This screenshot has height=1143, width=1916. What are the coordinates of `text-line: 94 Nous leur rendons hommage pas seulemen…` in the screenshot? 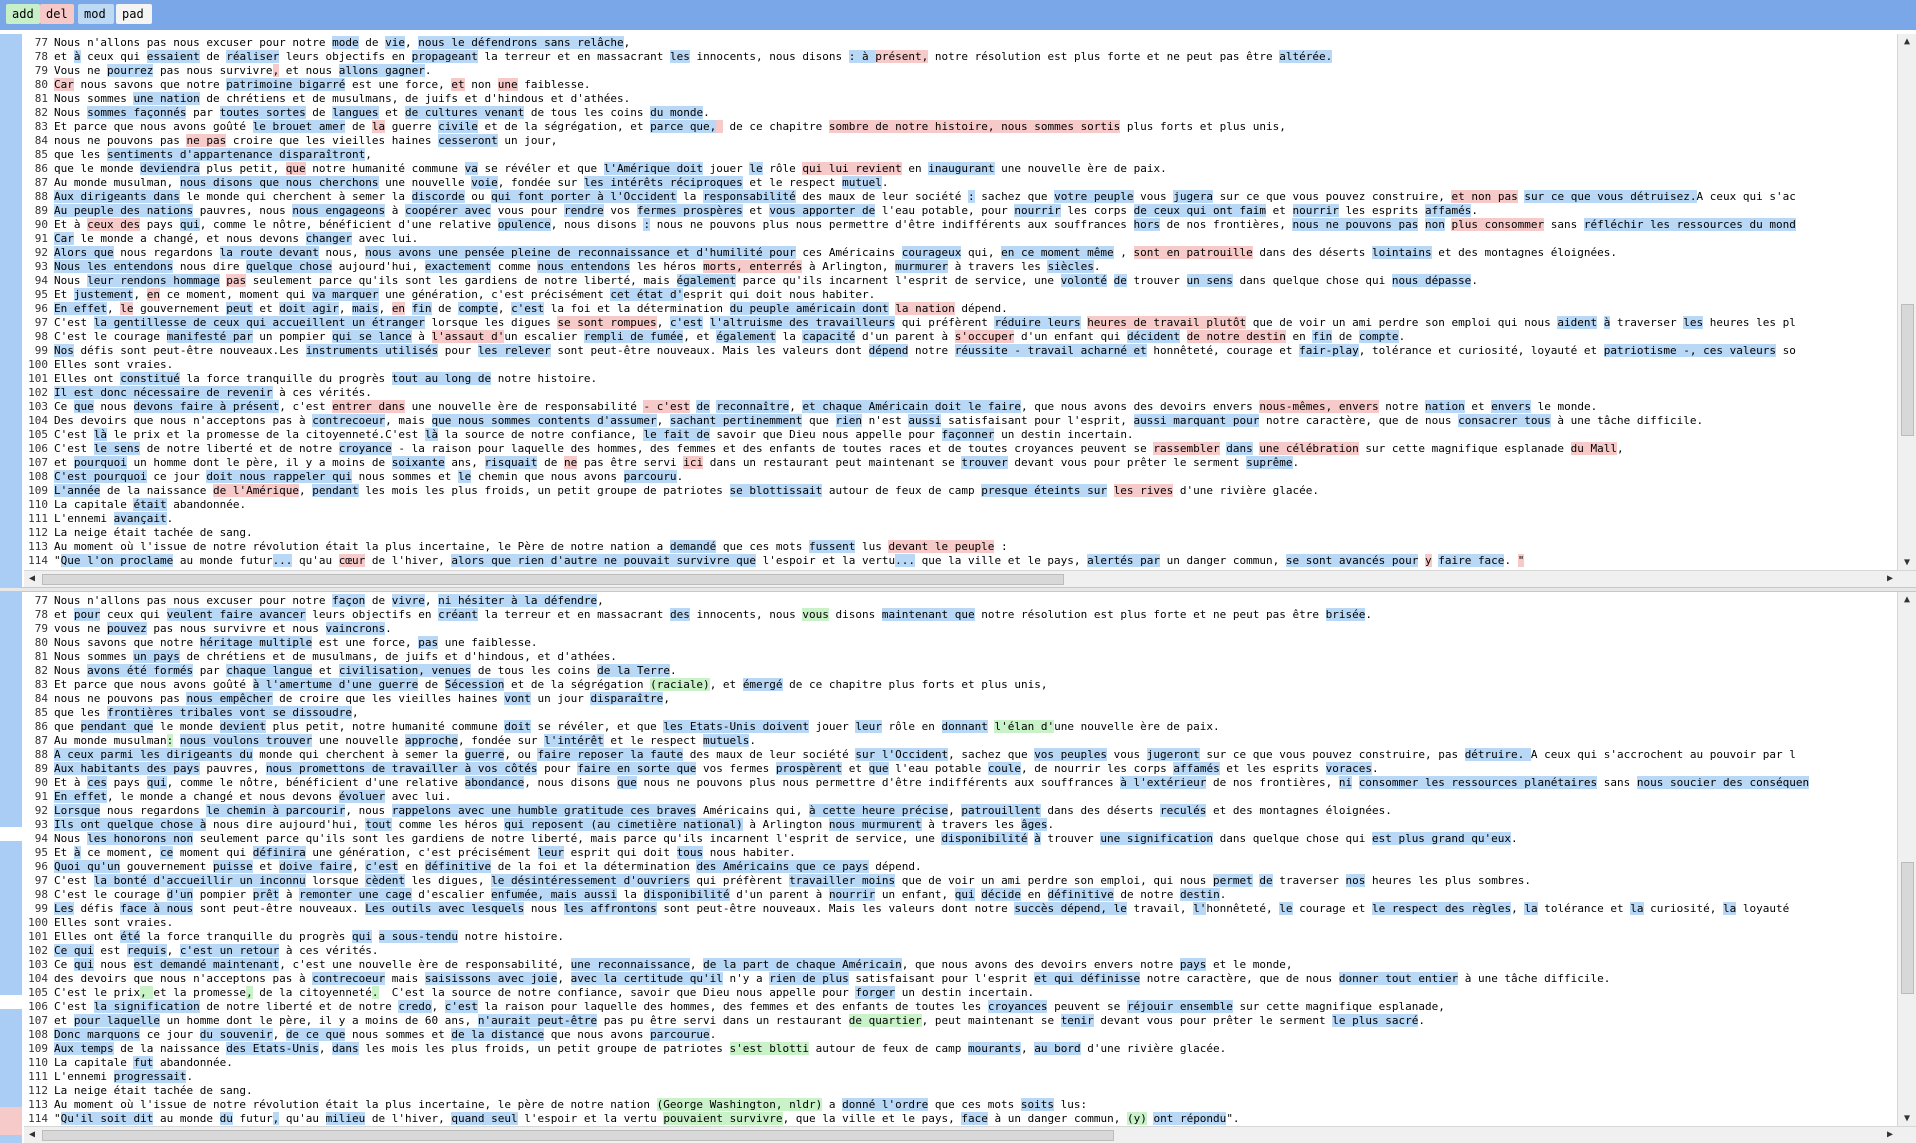 It's located at (960, 281).